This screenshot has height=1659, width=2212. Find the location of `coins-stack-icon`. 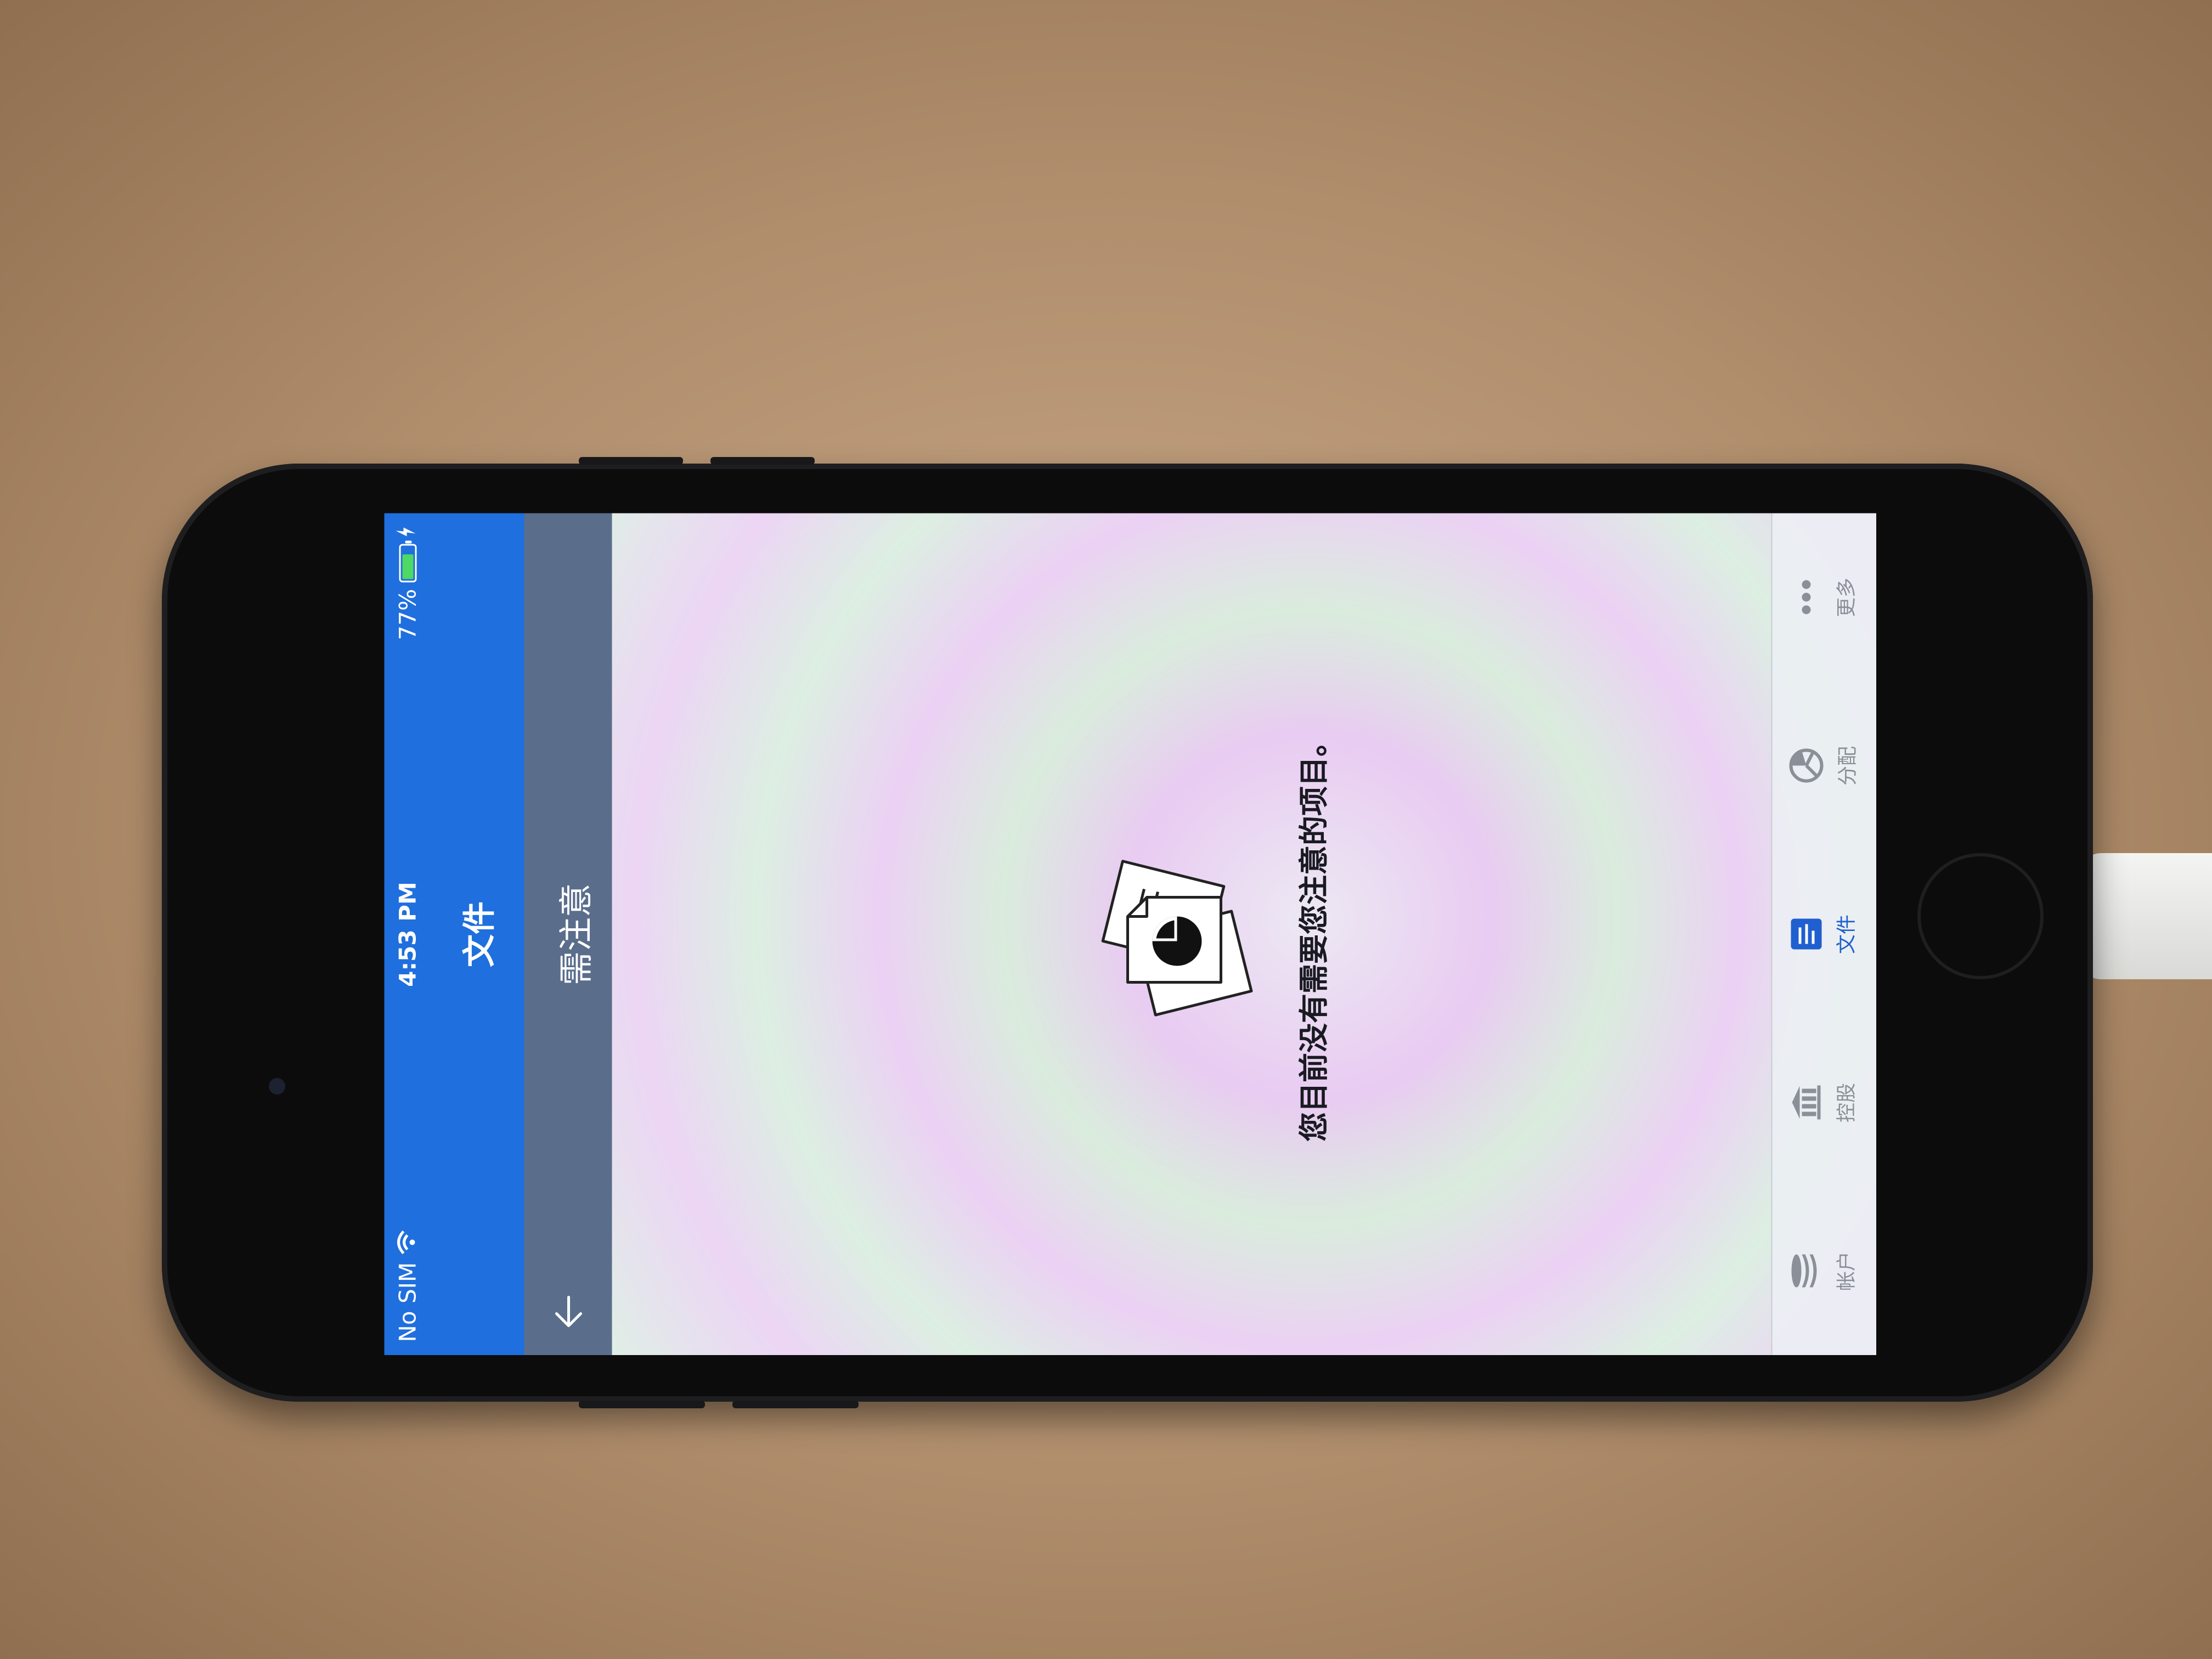

coins-stack-icon is located at coordinates (1808, 1271).